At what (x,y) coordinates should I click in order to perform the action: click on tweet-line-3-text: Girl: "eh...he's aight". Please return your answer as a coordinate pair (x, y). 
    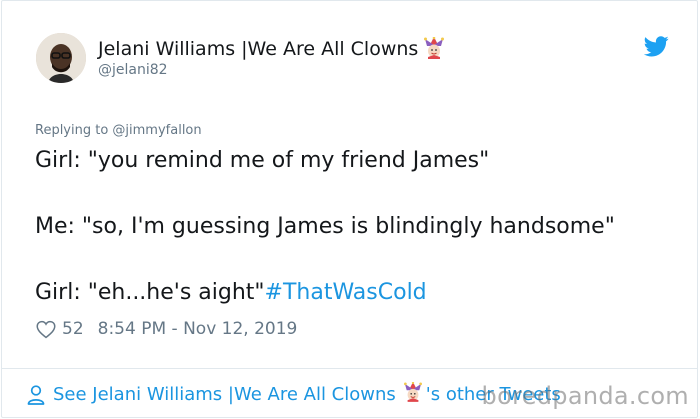
    Looking at the image, I should click on (150, 292).